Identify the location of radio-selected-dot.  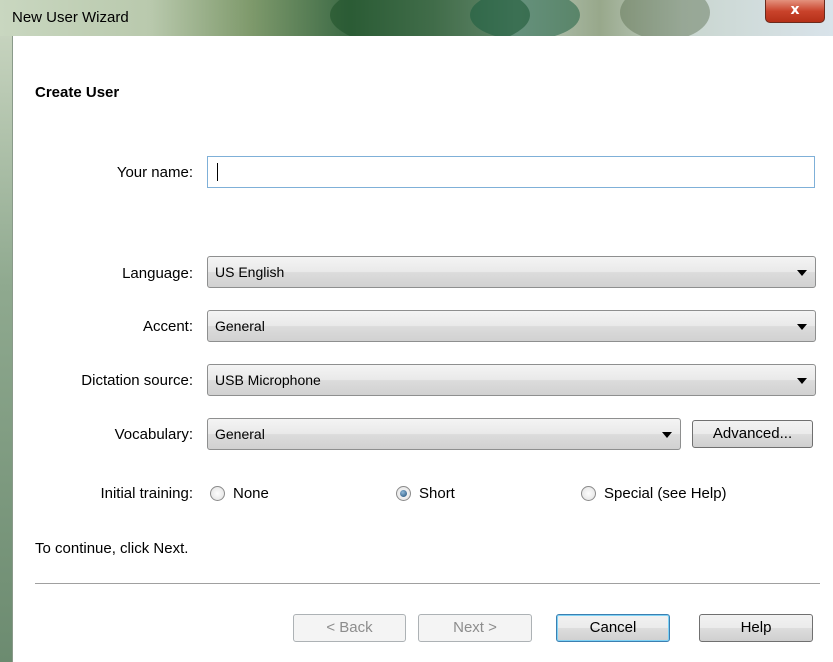
(403, 493).